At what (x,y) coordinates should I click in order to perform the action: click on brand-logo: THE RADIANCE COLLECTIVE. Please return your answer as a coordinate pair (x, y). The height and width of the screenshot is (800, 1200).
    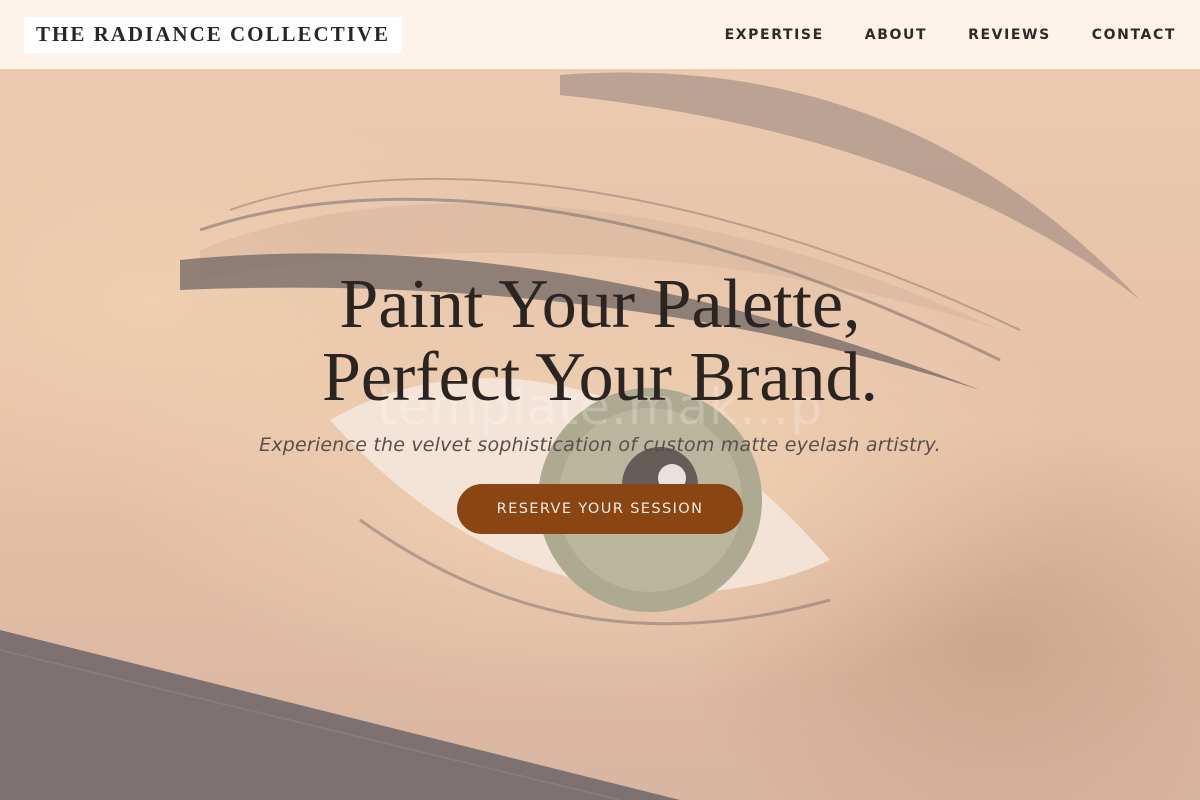
    Looking at the image, I should click on (213, 34).